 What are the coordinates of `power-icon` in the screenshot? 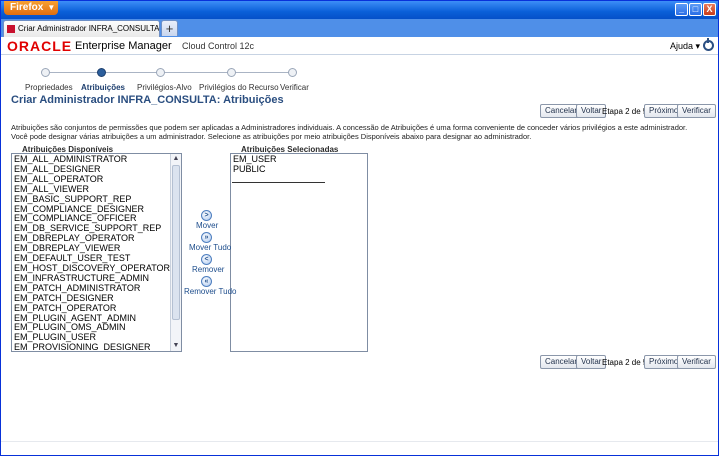 It's located at (708, 44).